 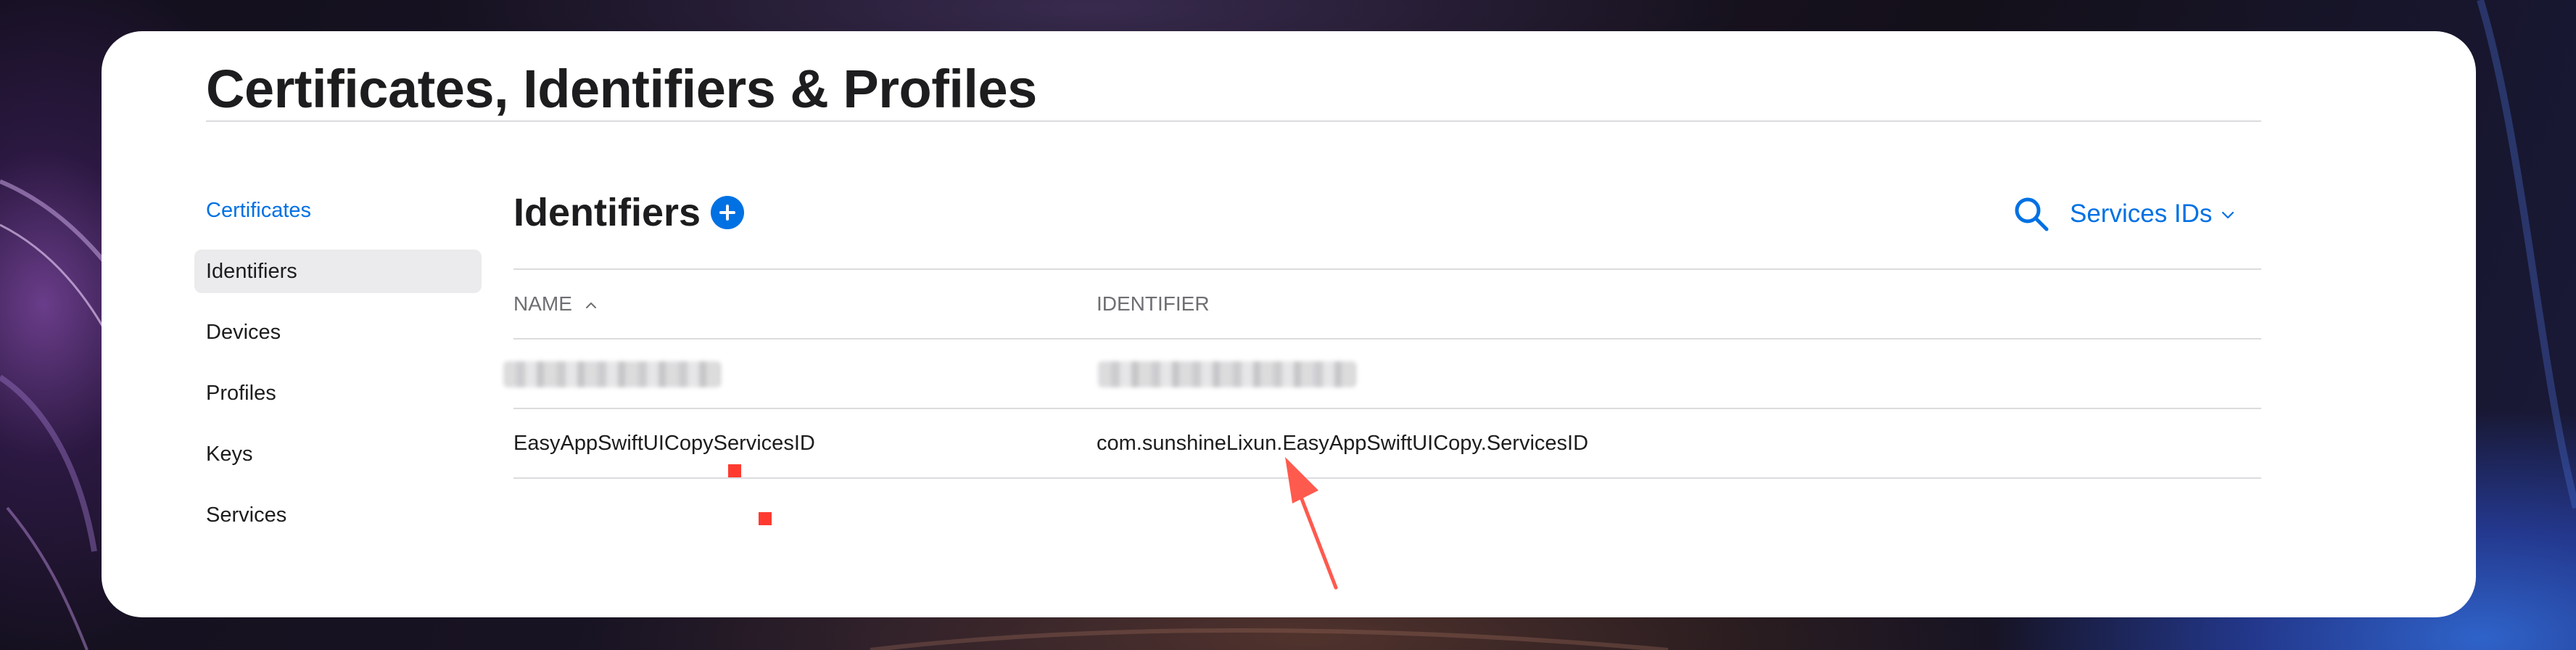 What do you see at coordinates (1233, 121) in the screenshot?
I see `title-divider` at bounding box center [1233, 121].